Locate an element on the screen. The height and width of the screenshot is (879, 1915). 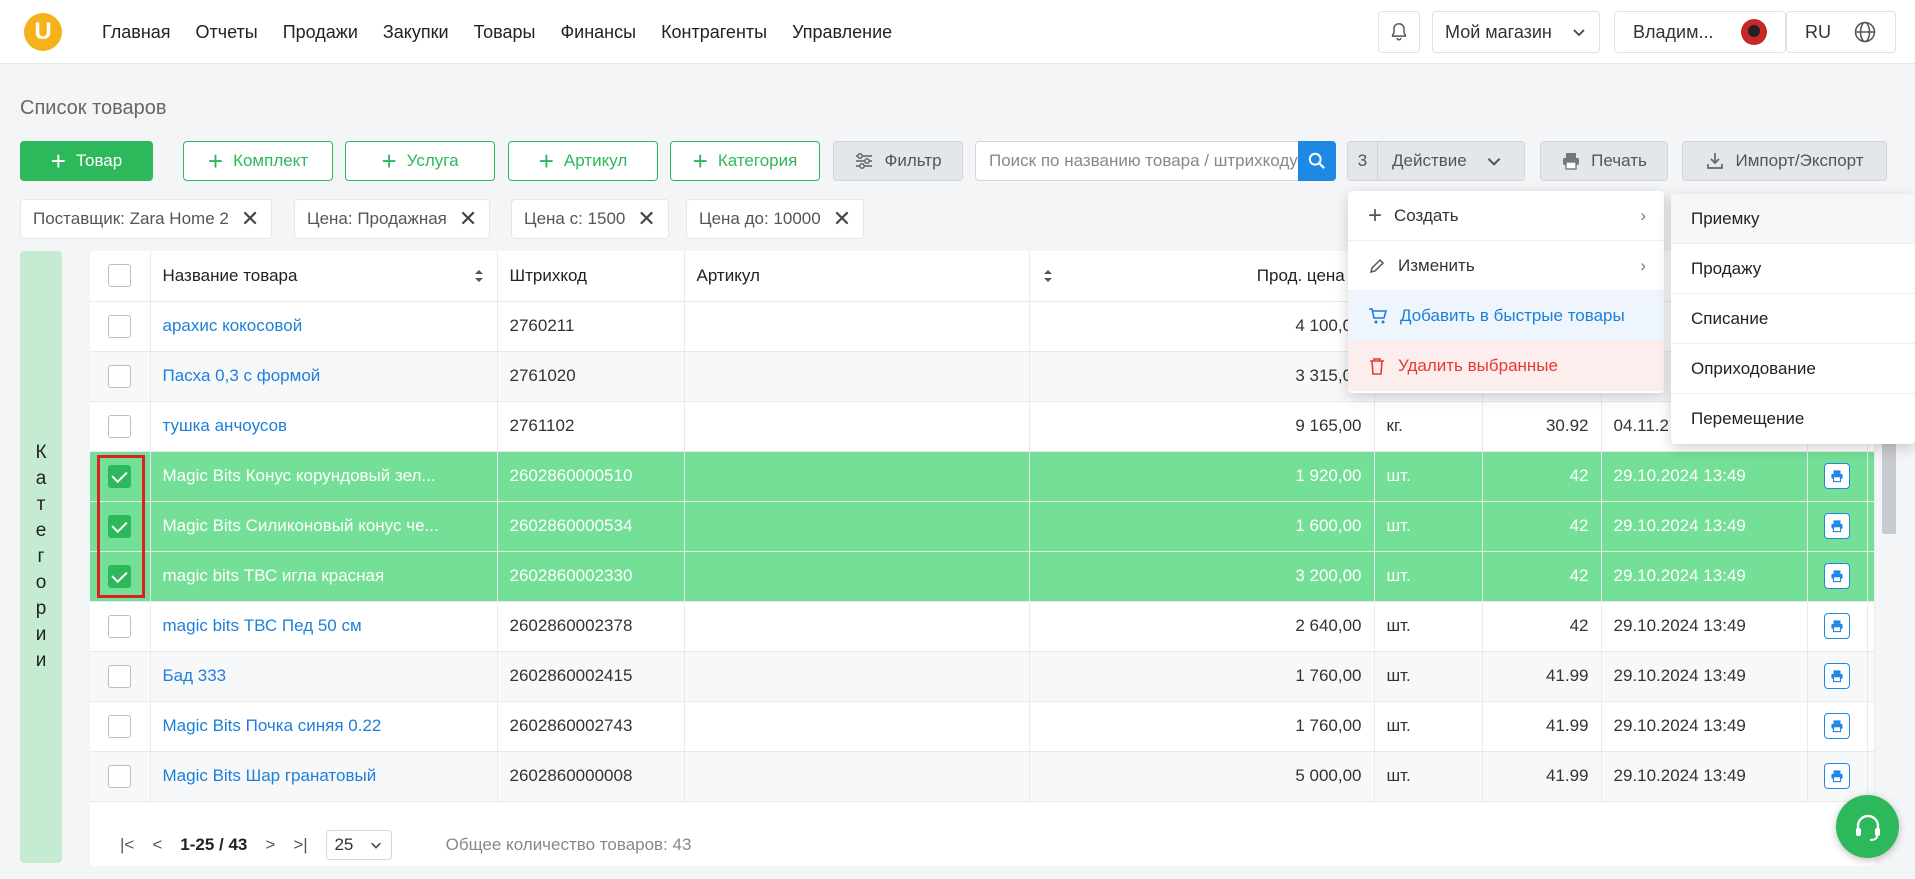
nav-item-reports: Отчеты is located at coordinates (227, 32).